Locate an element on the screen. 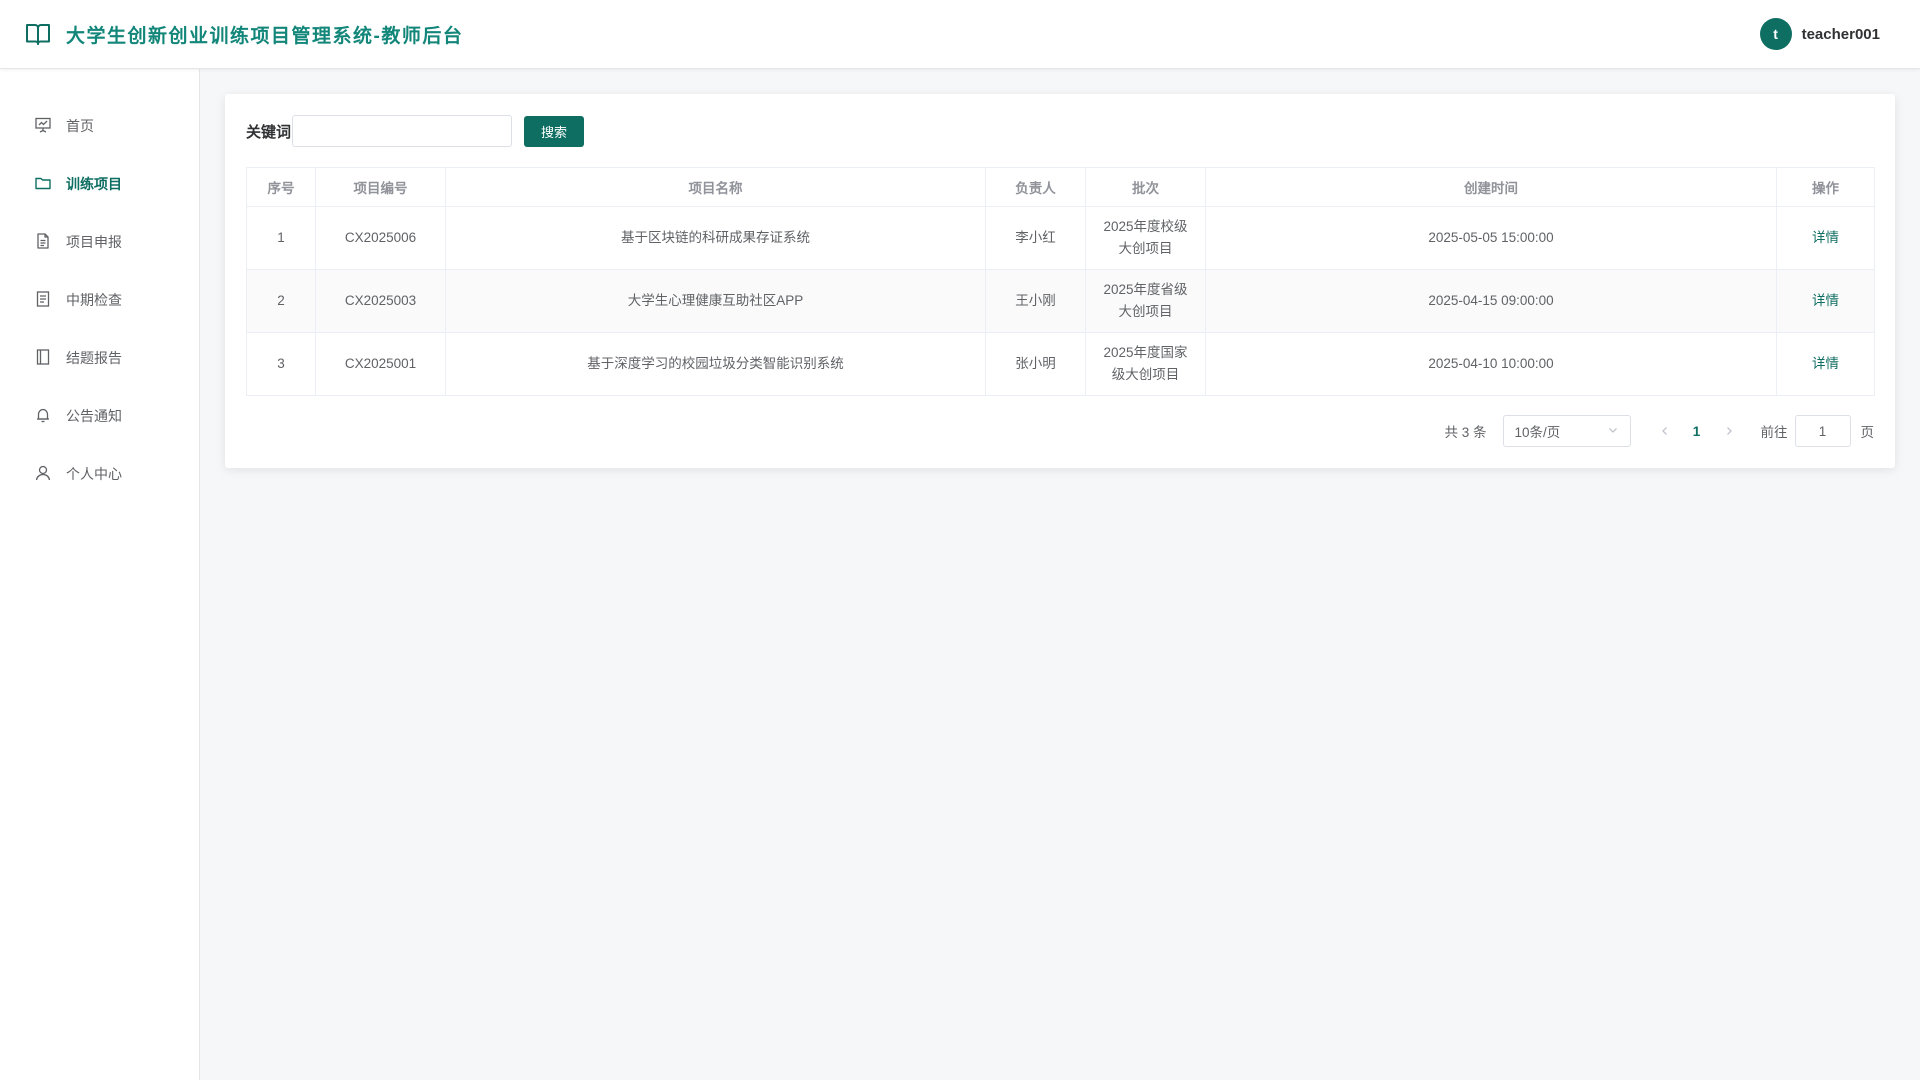  sidebar-item-project-application: 项目申报 is located at coordinates (99, 242).